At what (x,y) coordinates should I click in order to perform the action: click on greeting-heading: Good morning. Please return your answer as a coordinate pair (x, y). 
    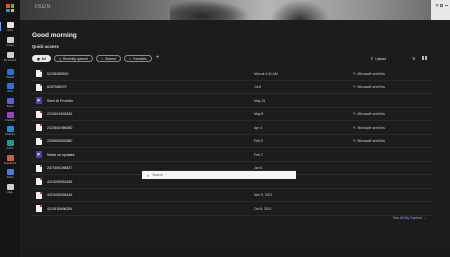
    Looking at the image, I should click on (54, 35).